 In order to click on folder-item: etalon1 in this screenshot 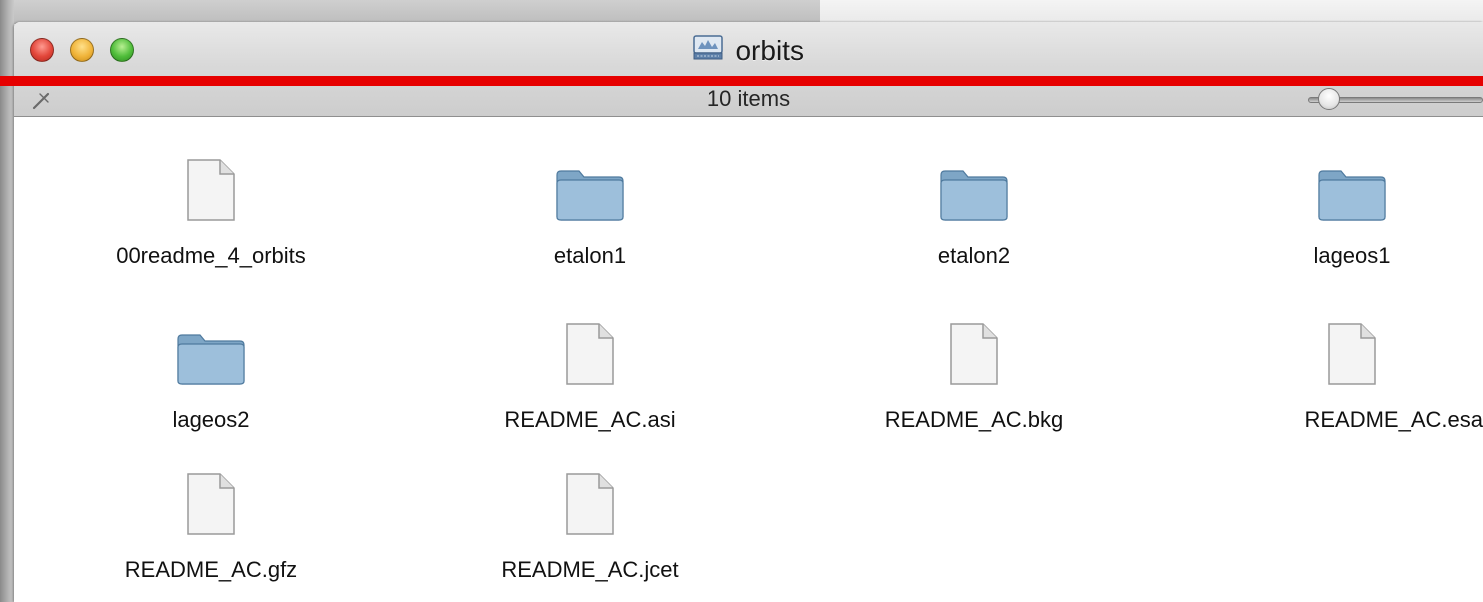, I will do `click(590, 213)`.